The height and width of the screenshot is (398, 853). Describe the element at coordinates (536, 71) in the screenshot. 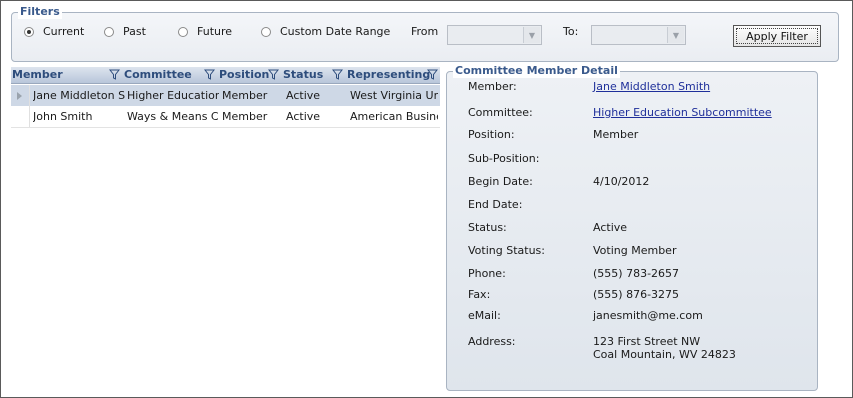

I see `detail-legend: Committee Member Detail` at that location.